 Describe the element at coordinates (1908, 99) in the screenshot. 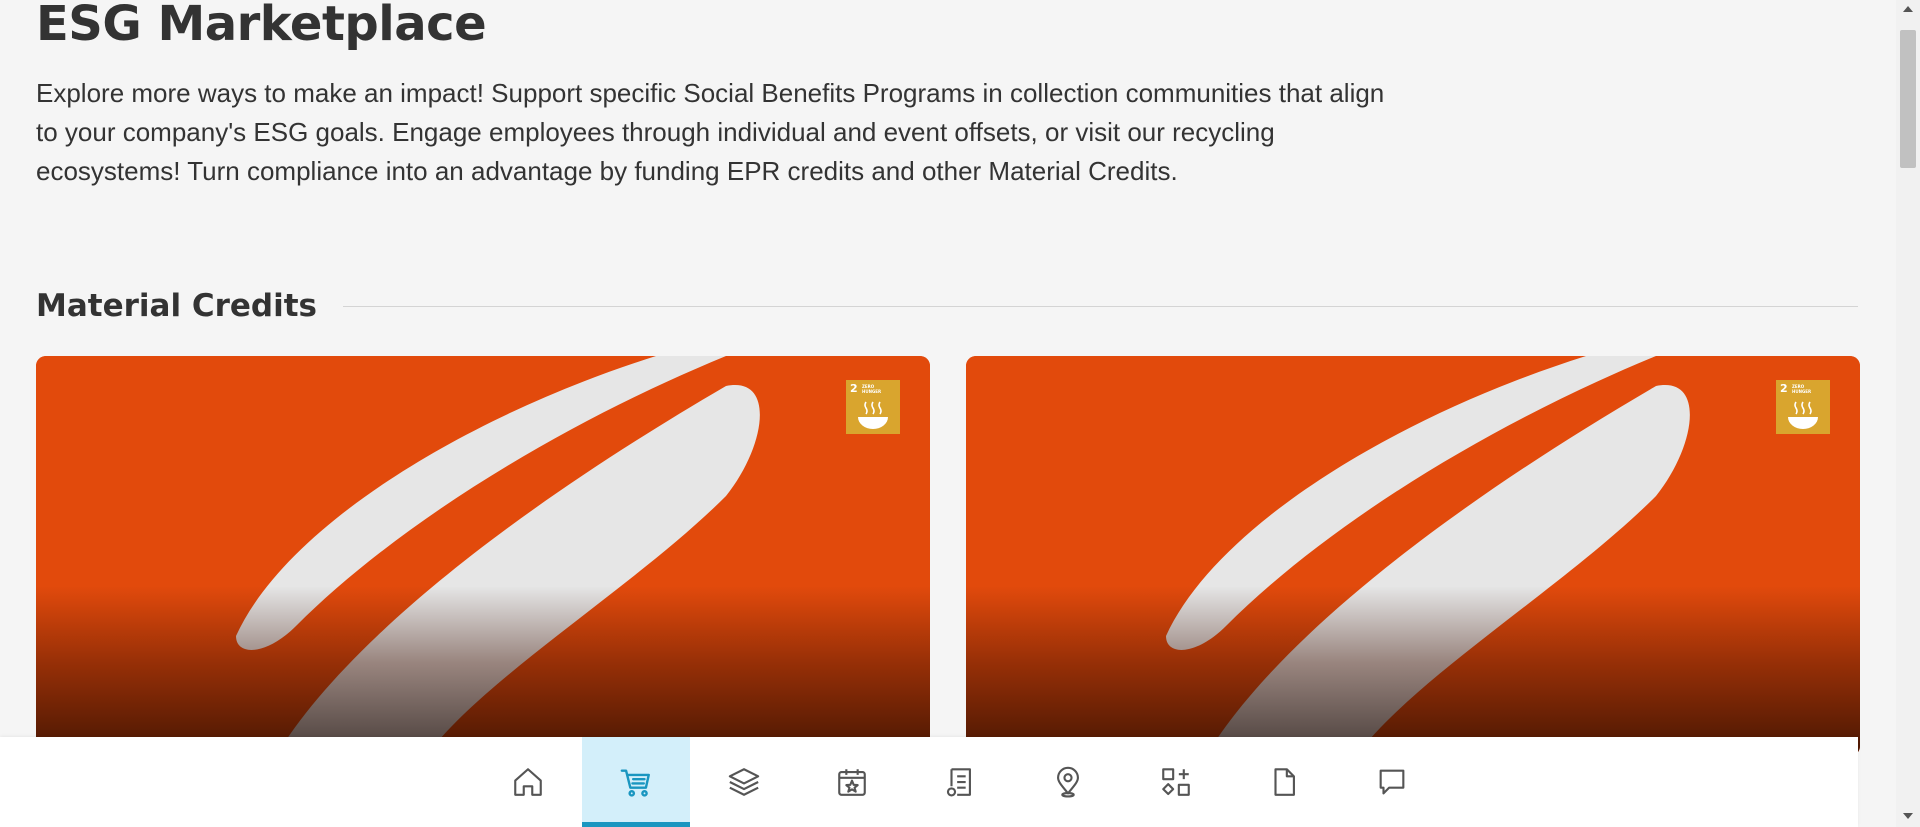

I see `scroll-thumb` at that location.